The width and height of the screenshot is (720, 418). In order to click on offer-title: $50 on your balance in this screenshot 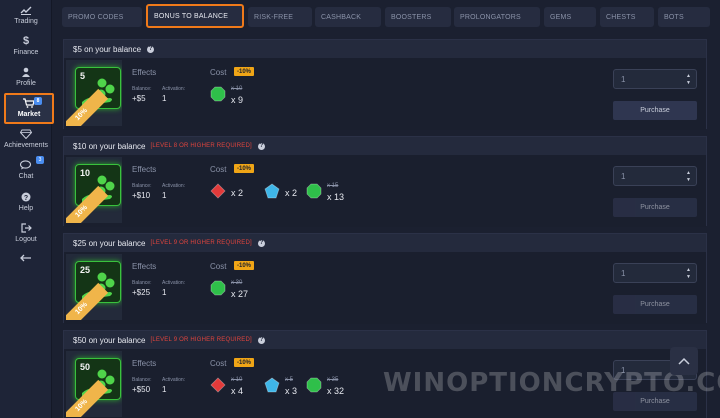, I will do `click(109, 340)`.